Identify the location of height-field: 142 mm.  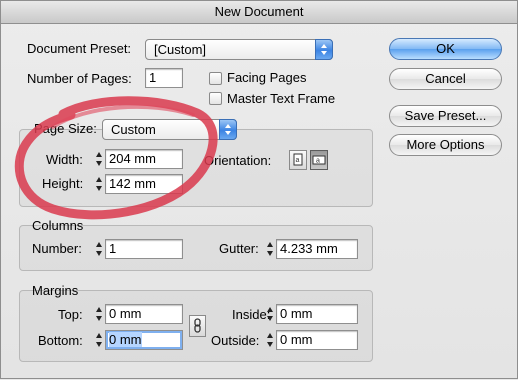
(144, 184).